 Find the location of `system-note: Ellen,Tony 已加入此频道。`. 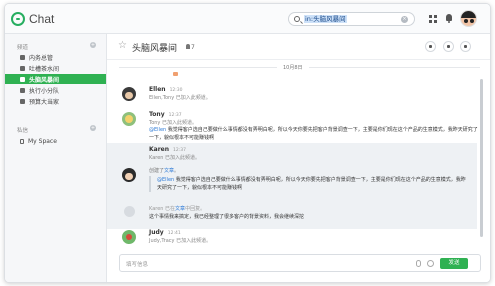

system-note: Ellen,Tony 已加入此频道。 is located at coordinates (180, 98).